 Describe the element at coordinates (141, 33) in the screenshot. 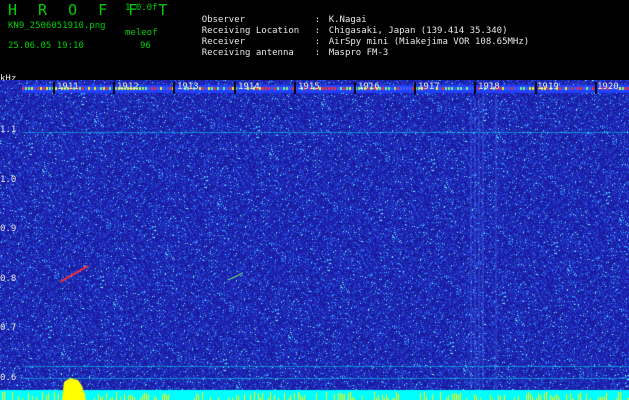

I see `mode-label: meleof` at that location.